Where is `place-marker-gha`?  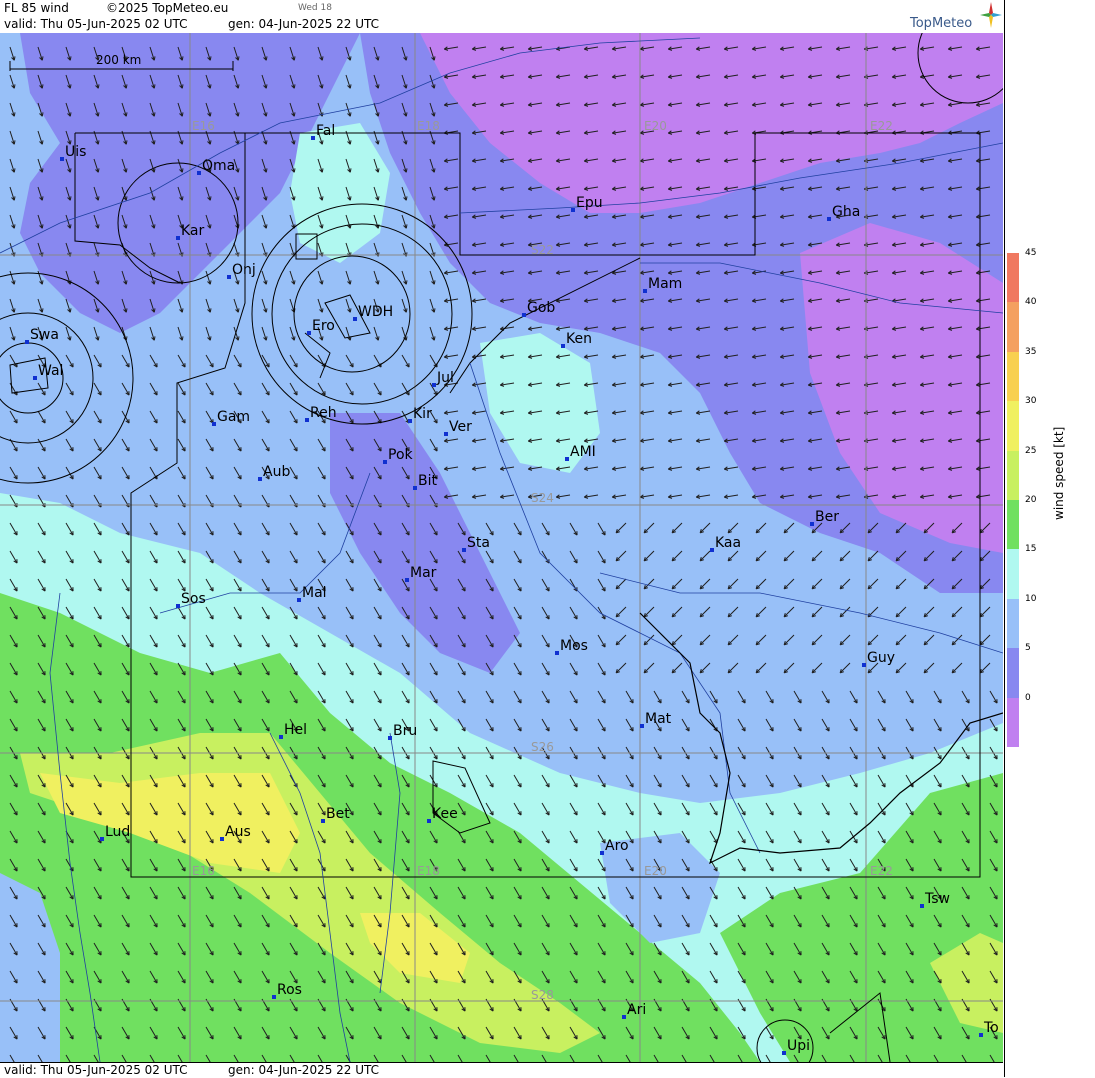
place-marker-gha is located at coordinates (829, 219).